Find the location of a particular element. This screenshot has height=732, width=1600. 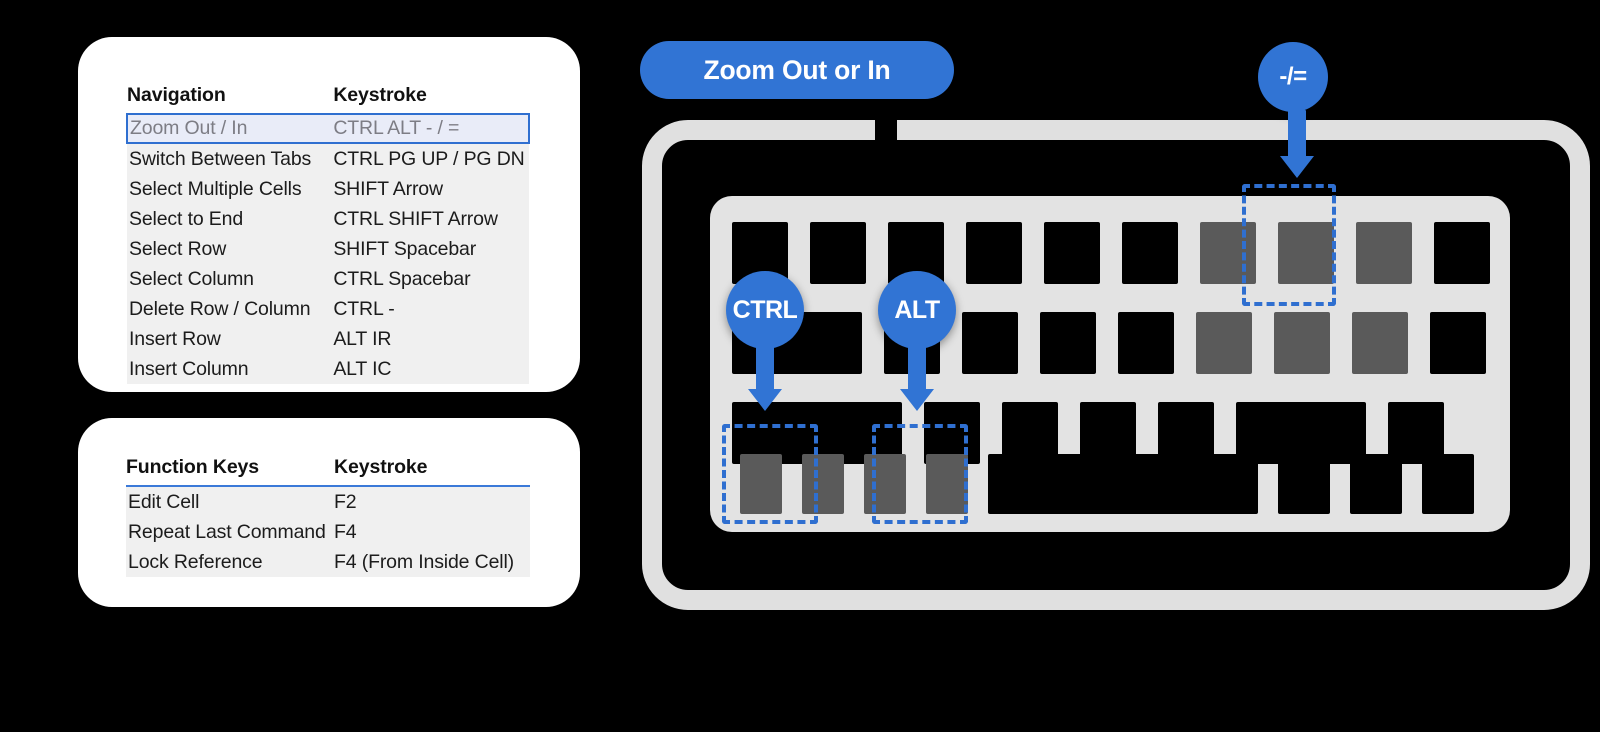

device-frame-notch is located at coordinates (886, 130).